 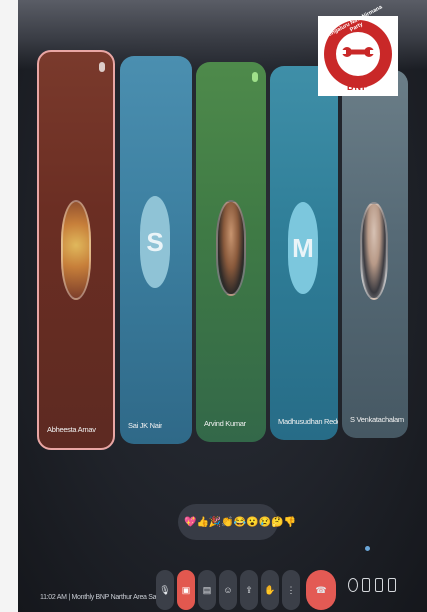 I want to click on raise-hand-button: ✋, so click(x=270, y=590).